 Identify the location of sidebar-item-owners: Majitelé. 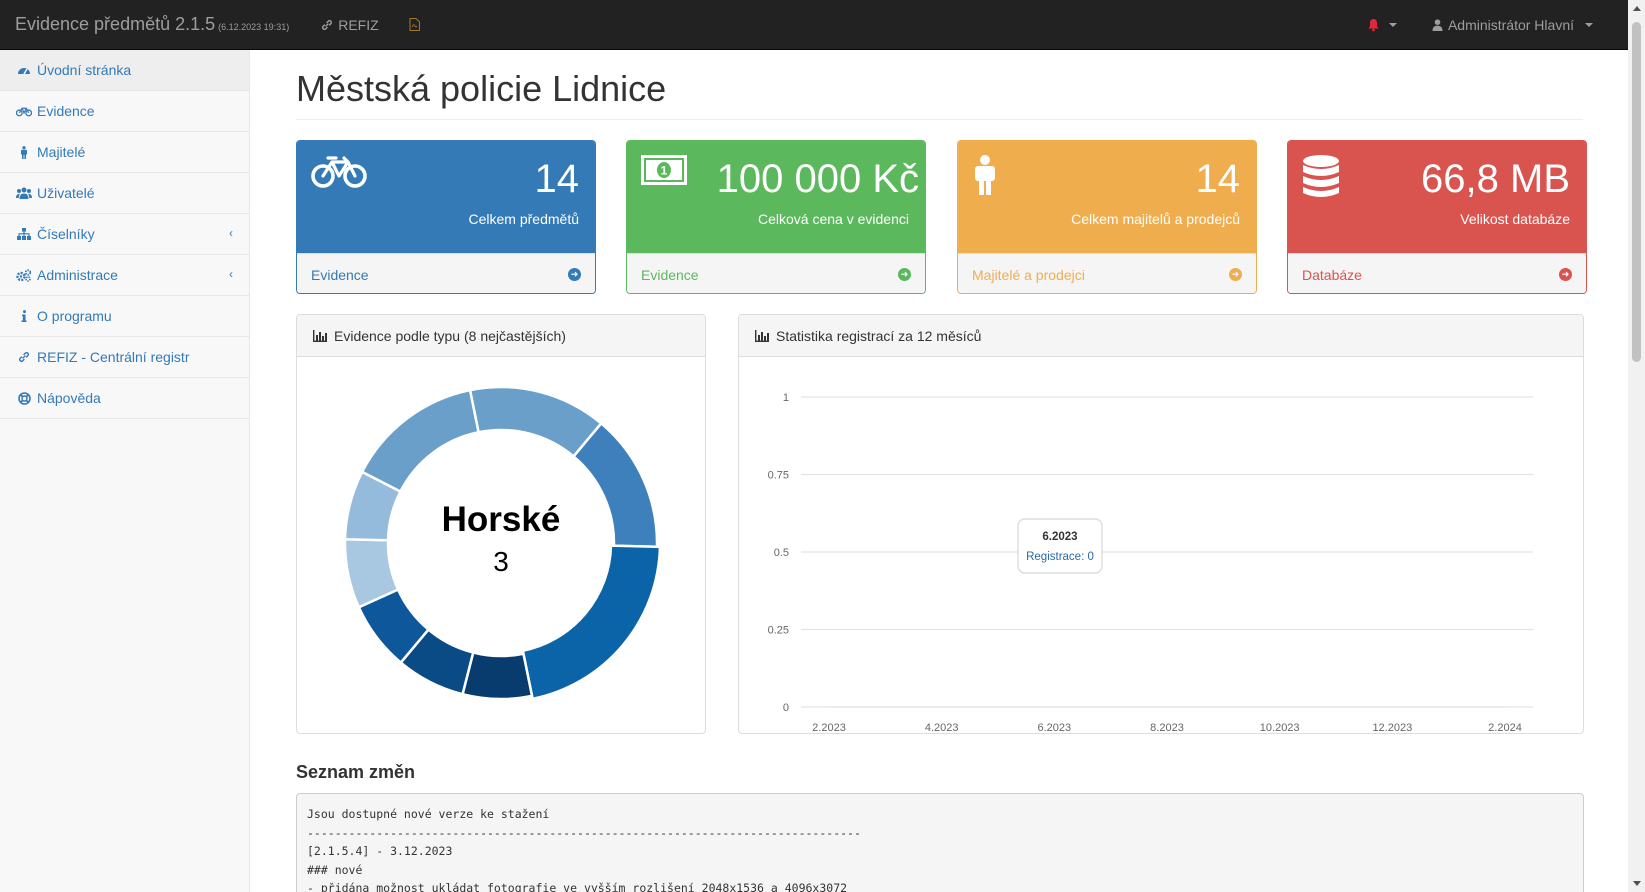
(124, 152).